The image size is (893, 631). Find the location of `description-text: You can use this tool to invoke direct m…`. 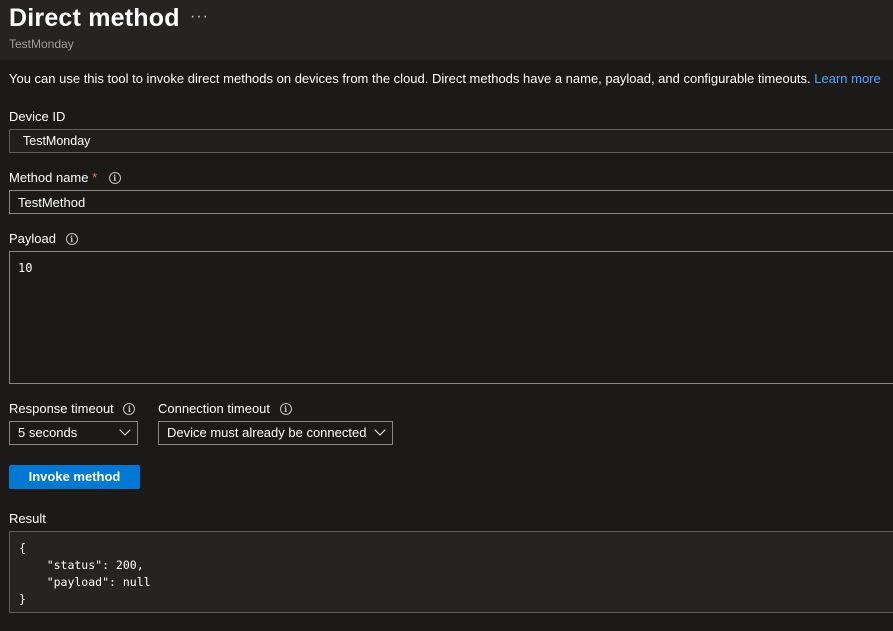

description-text: You can use this tool to invoke direct m… is located at coordinates (412, 78).